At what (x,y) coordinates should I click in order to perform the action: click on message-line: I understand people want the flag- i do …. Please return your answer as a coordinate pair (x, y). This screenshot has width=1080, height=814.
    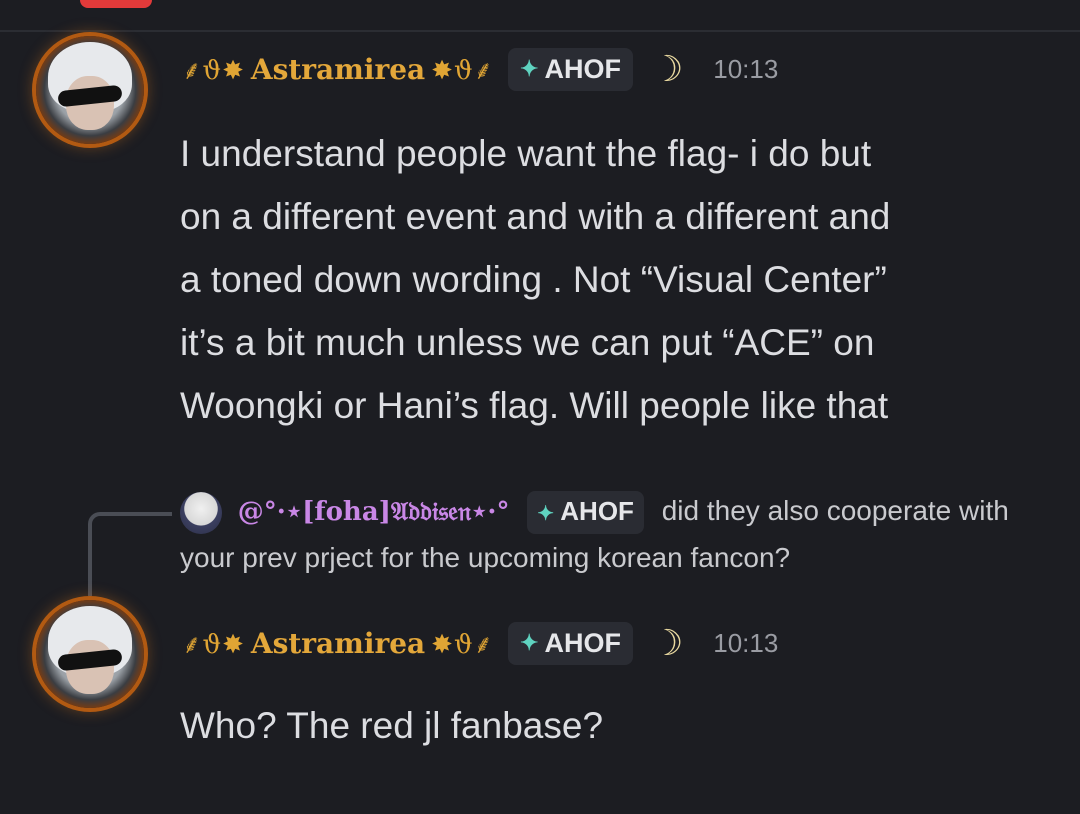
    Looking at the image, I should click on (526, 153).